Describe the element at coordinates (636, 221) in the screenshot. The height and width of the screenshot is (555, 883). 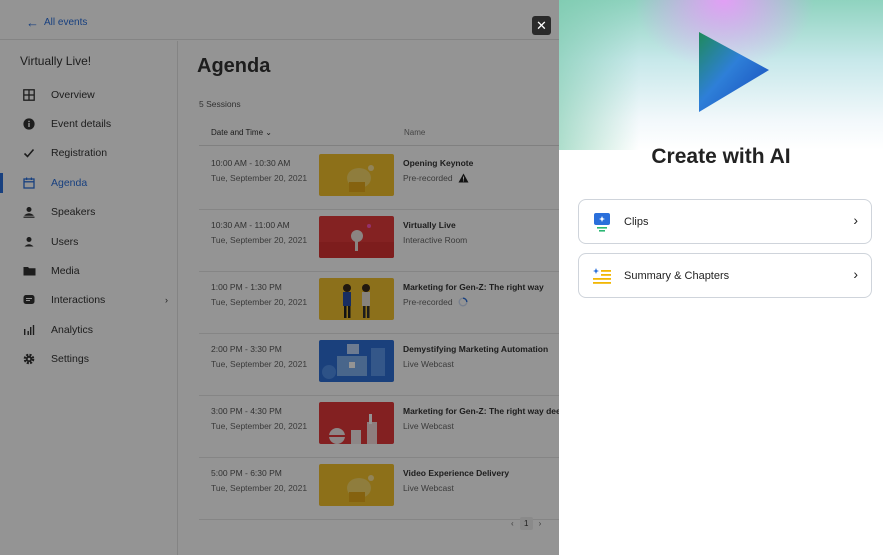
I see `option-label: Clips` at that location.